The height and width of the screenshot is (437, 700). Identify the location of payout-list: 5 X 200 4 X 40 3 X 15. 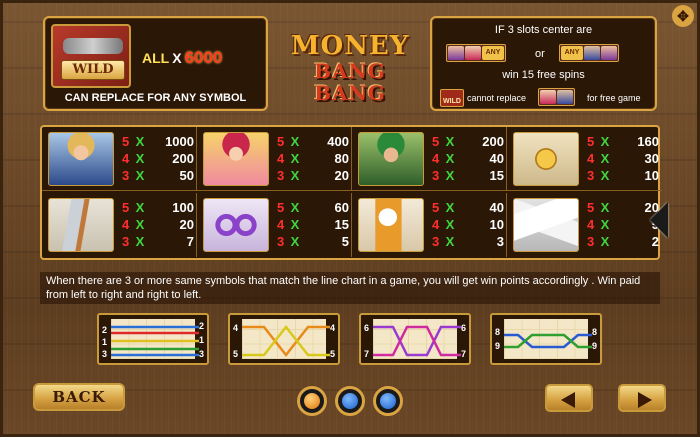
(468, 158).